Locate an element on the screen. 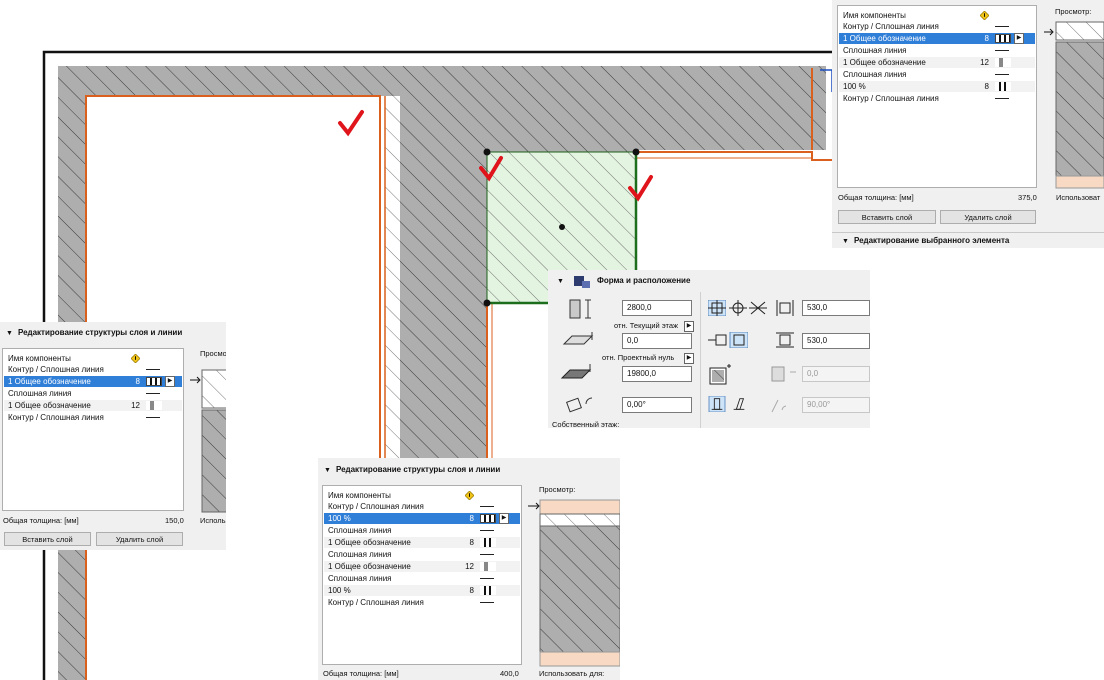  slanted-column-icon is located at coordinates (739, 404).